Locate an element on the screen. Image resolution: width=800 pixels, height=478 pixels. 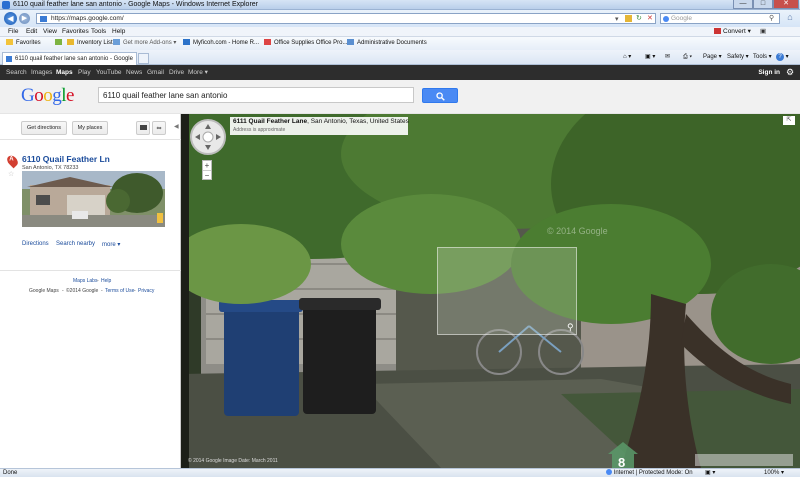
gear-icon: ⚙ is located at coordinates (790, 72).